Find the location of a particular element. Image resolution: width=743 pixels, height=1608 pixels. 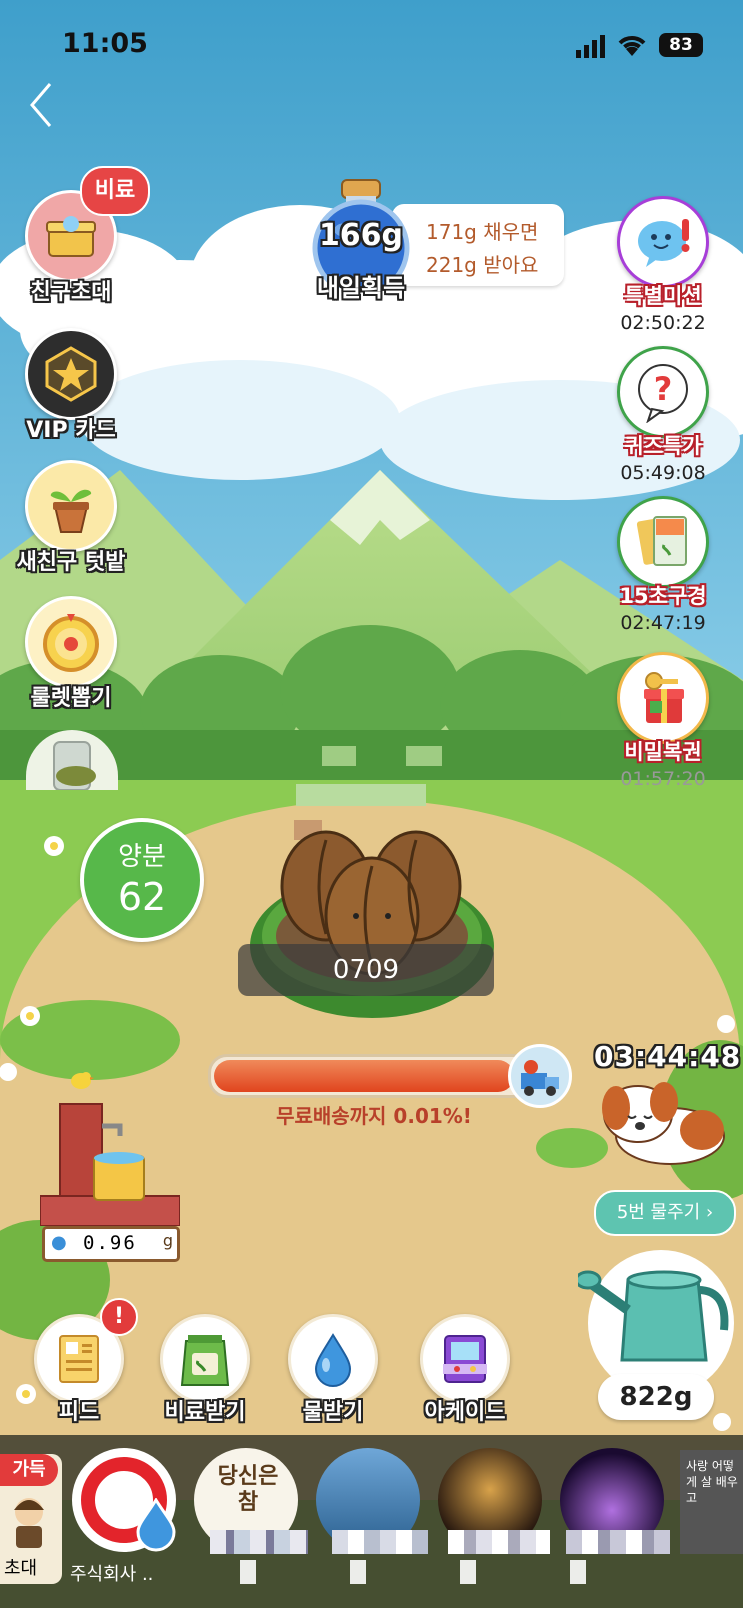

secret-lottery-timer: 01:57:20 is located at coordinates (663, 779).